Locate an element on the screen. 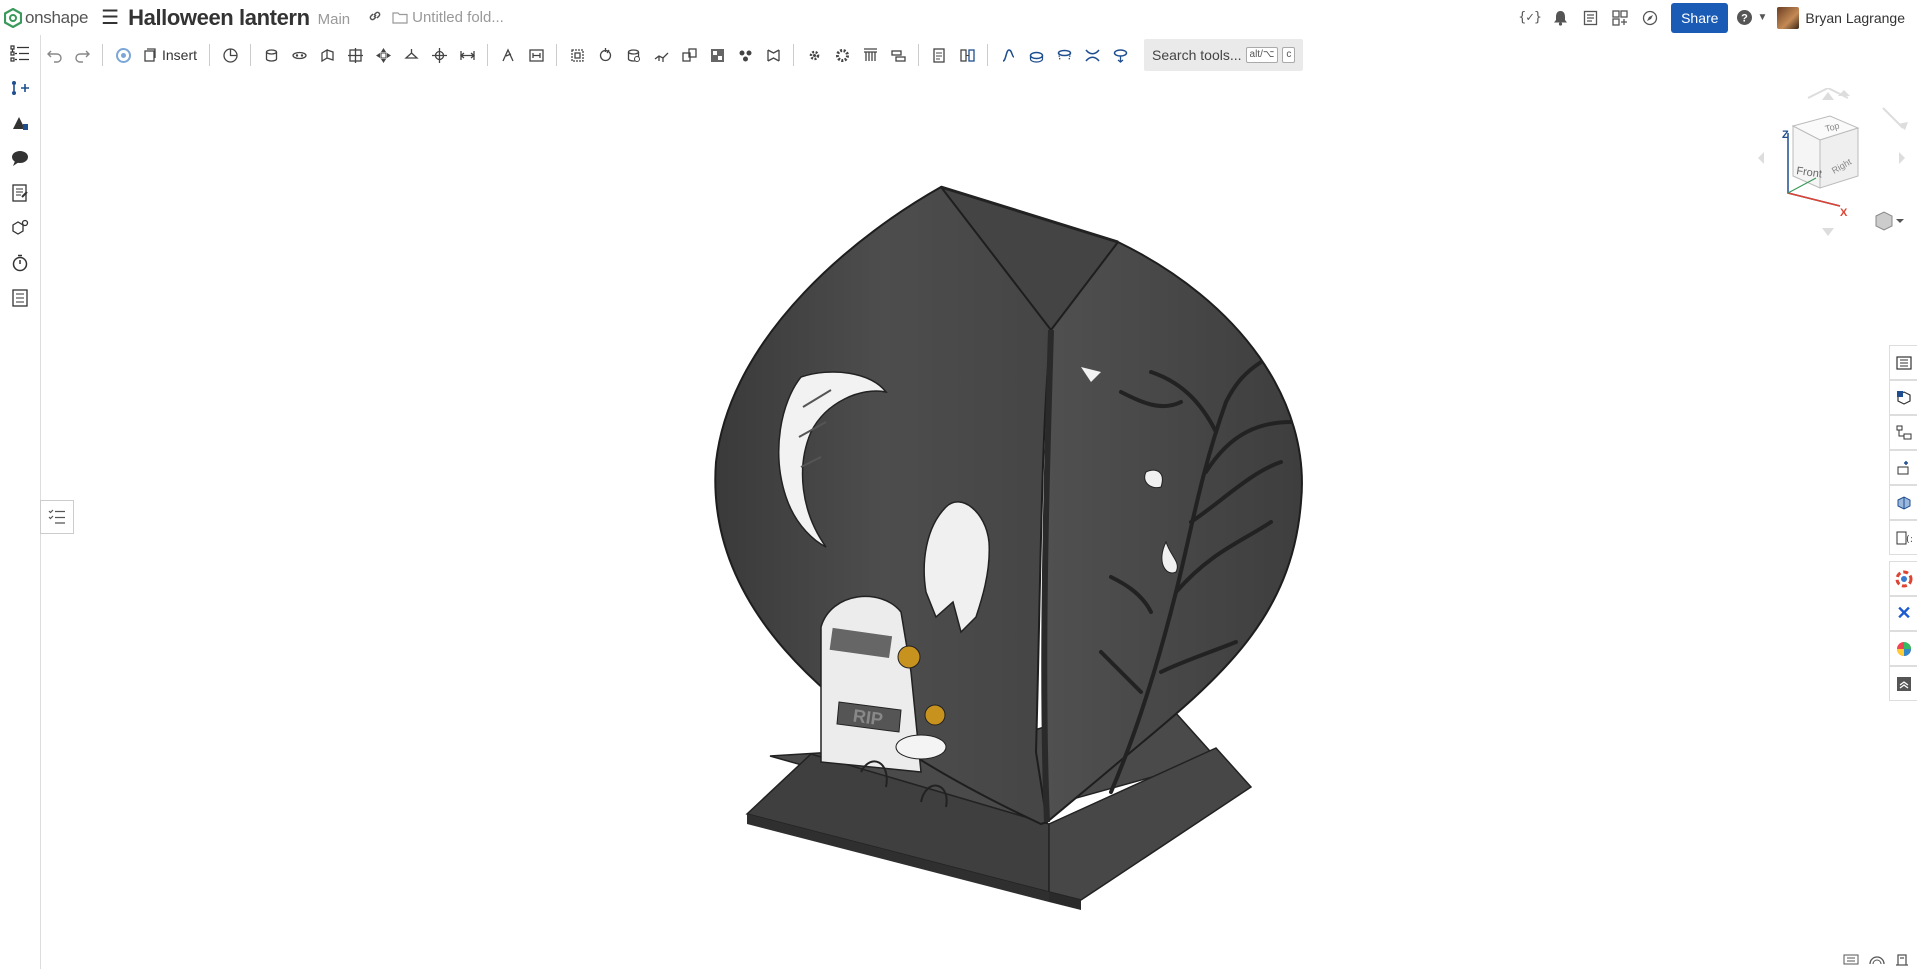 Image resolution: width=1917 pixels, height=969 pixels. app-store-icon is located at coordinates (1620, 18).